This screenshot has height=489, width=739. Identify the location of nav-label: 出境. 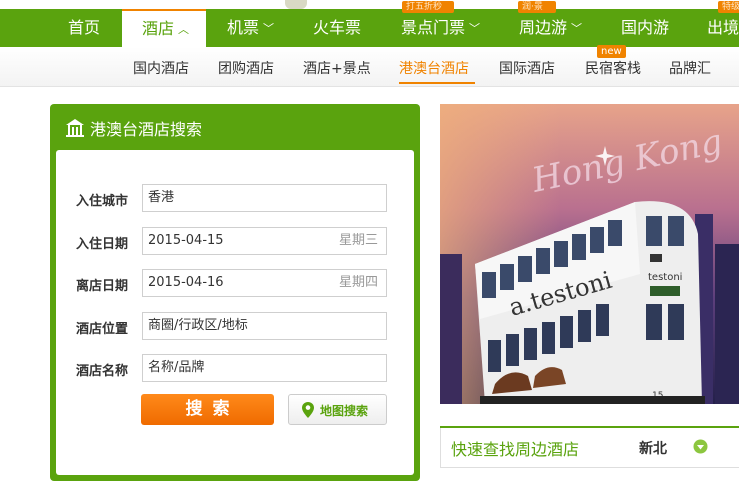
(723, 27).